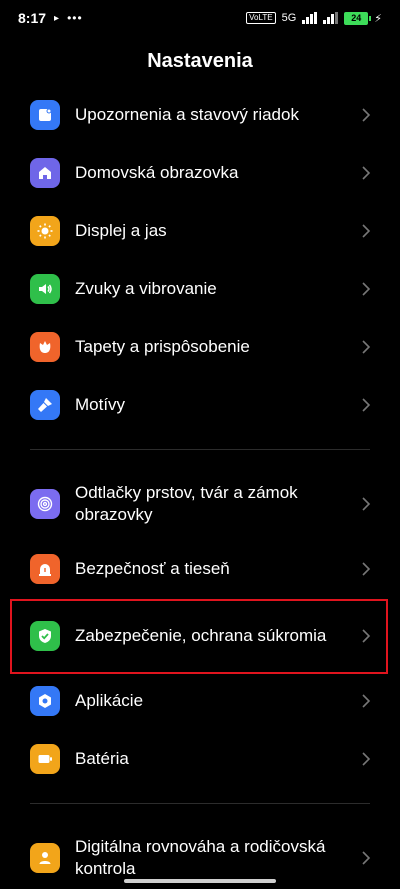  I want to click on settings-item-label: Aplikácie, so click(109, 700).